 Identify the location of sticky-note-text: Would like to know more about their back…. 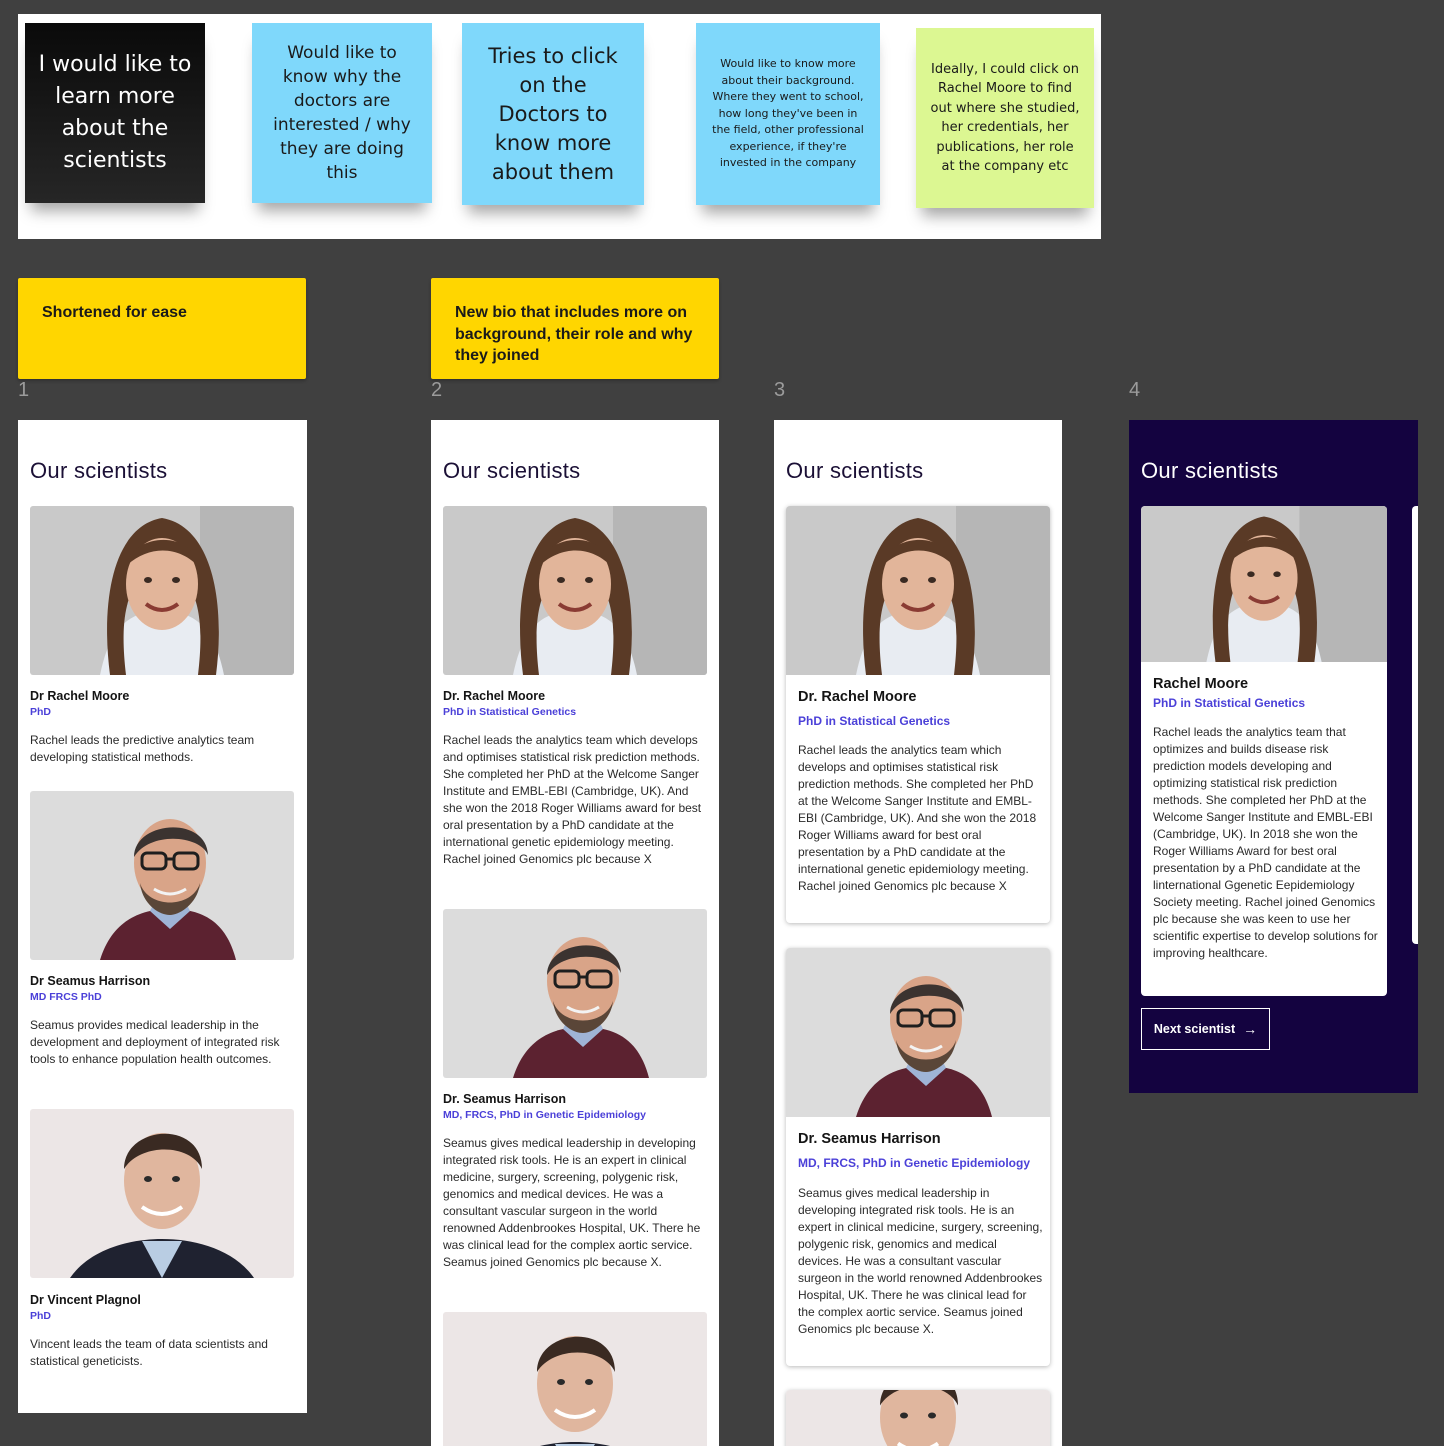
(788, 113).